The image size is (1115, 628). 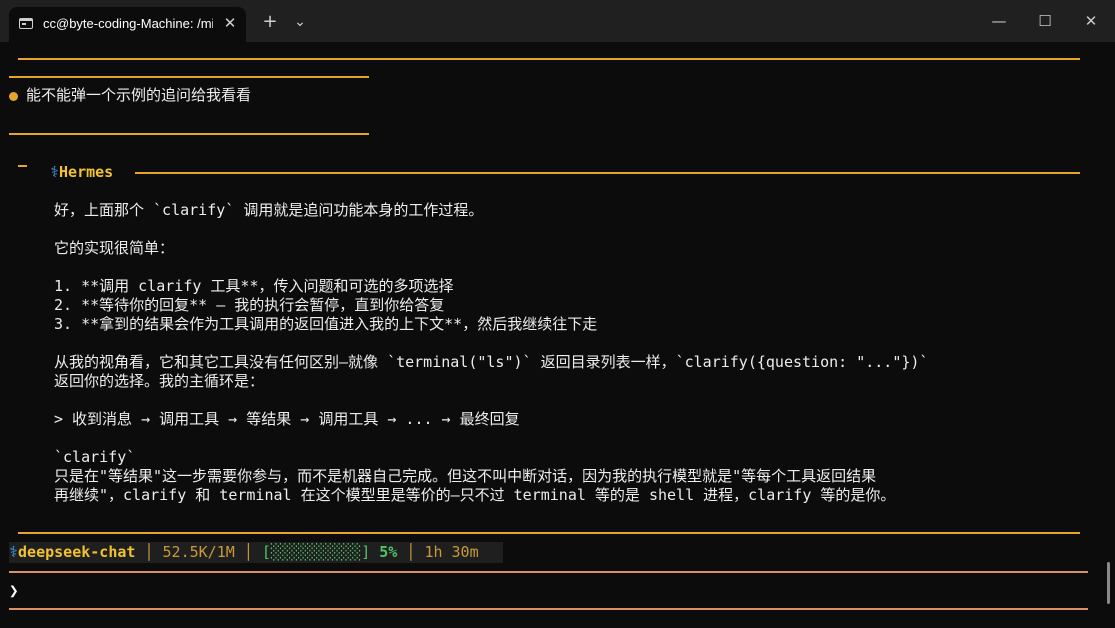 I want to click on response-line: 2. **等待你的回复** — 我的执行会暂停，直到你给答复, so click(x=249, y=305).